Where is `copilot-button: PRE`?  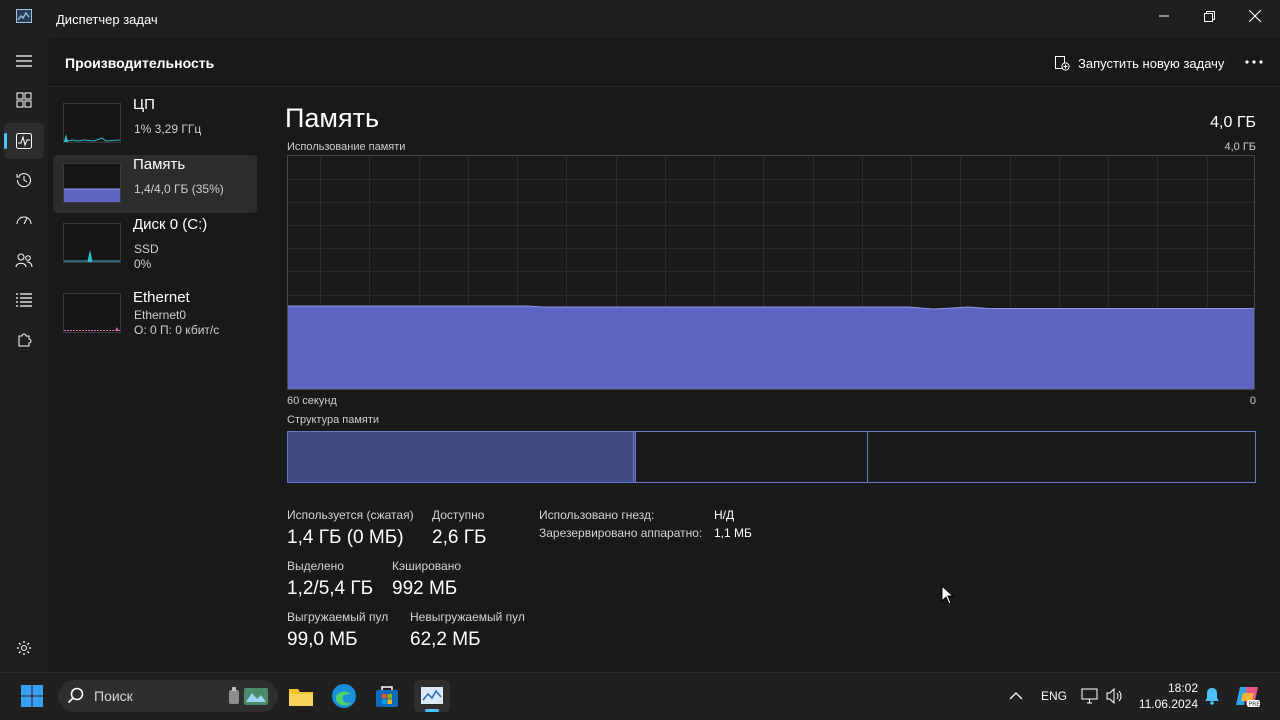 copilot-button: PRE is located at coordinates (1247, 696).